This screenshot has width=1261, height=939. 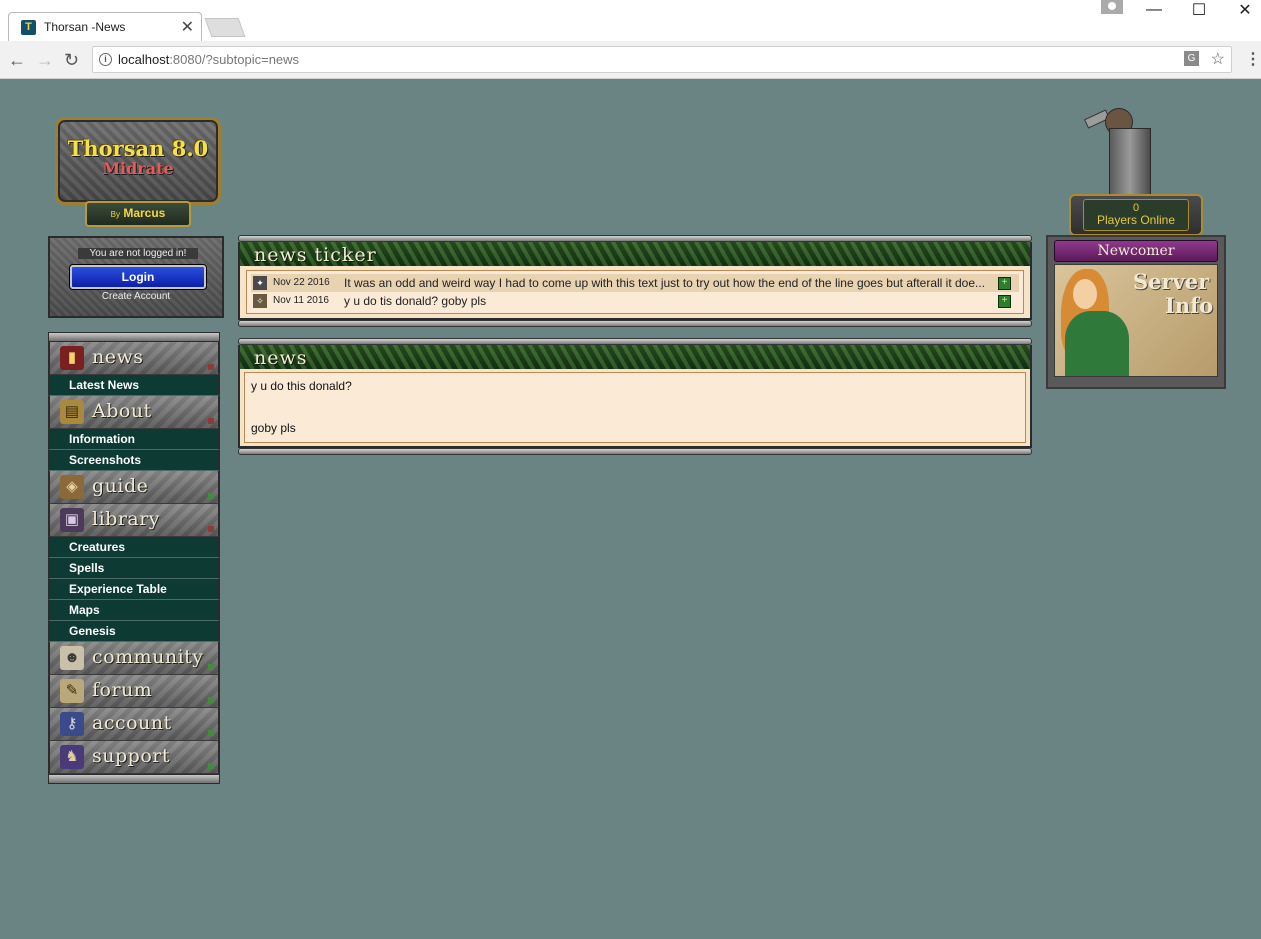 What do you see at coordinates (1218, 59) in the screenshot?
I see `bookmark-star-icon: ☆` at bounding box center [1218, 59].